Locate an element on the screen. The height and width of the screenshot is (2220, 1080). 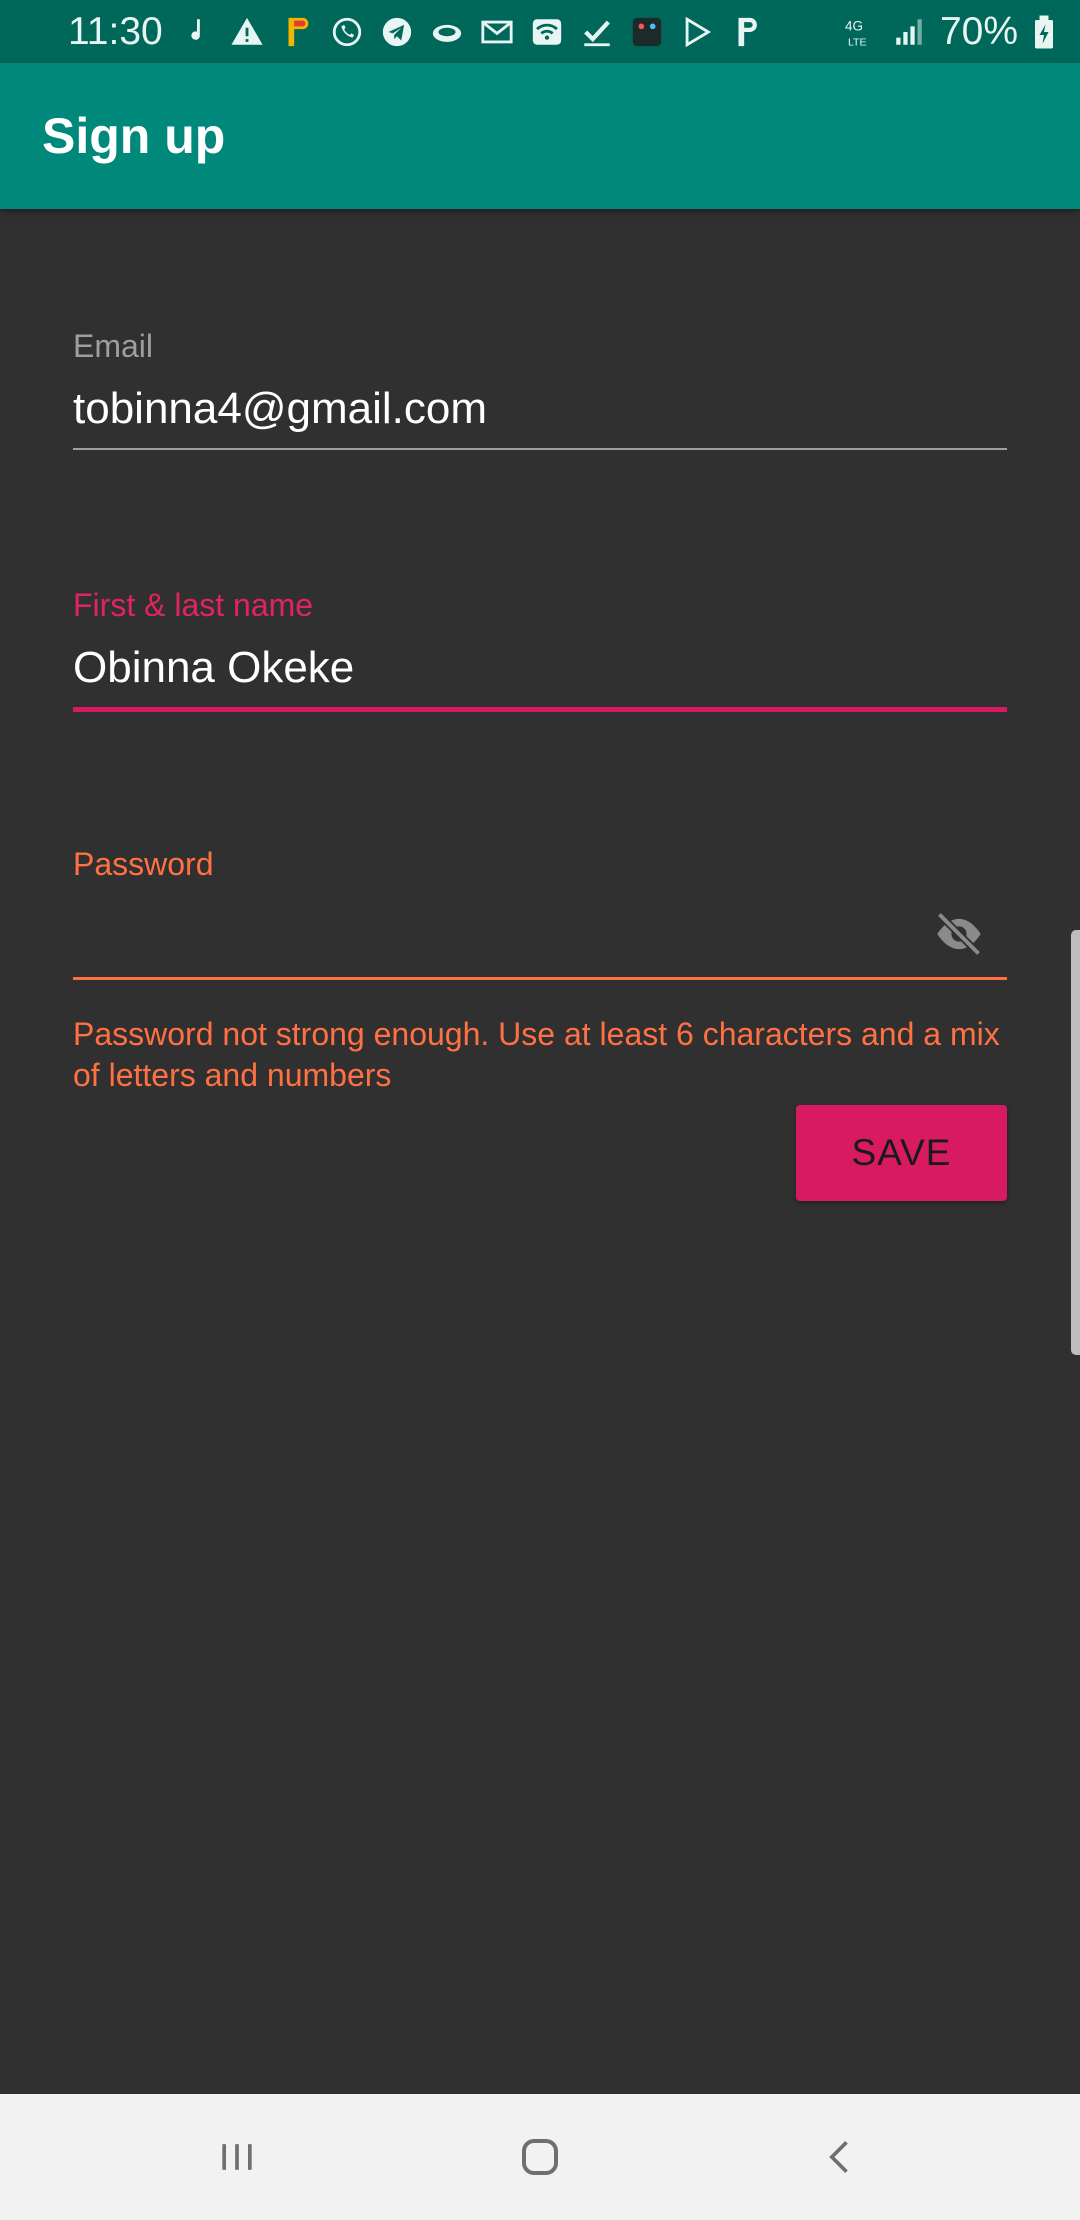
play-store-icon is located at coordinates (697, 32).